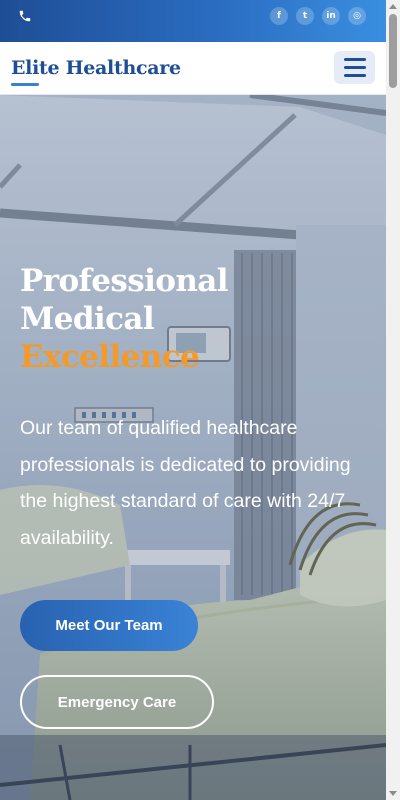  I want to click on linkedin-icon: in, so click(331, 16).